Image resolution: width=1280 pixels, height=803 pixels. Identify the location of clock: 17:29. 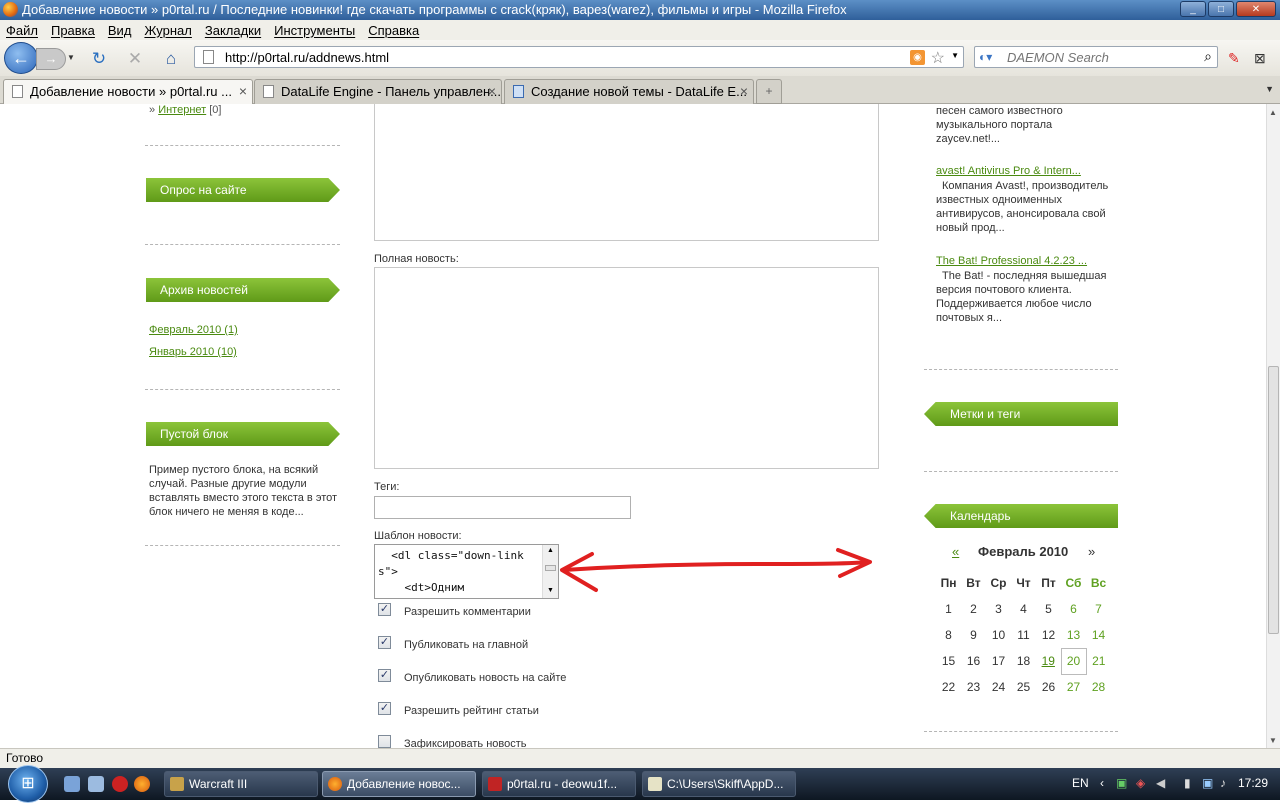
(1253, 783).